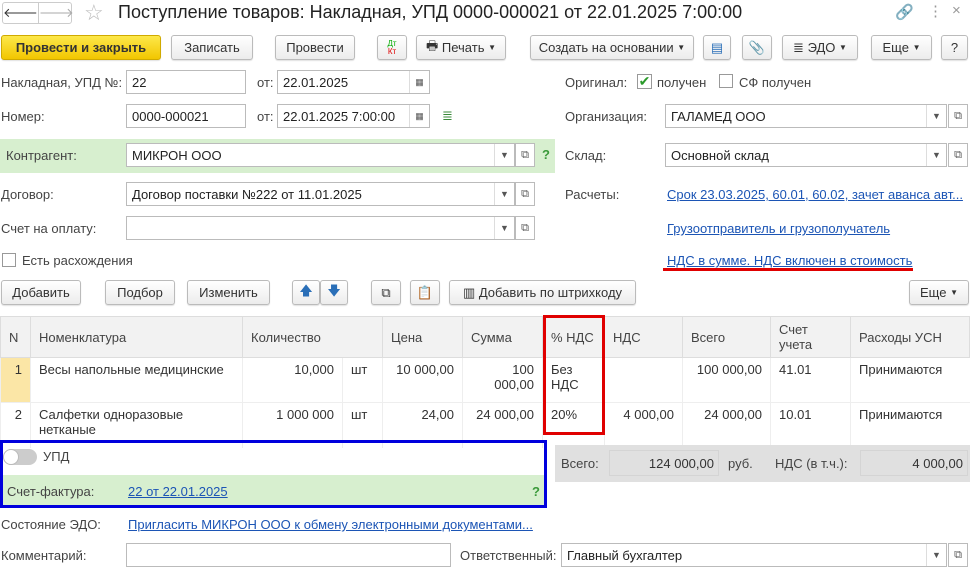 The width and height of the screenshot is (970, 568). What do you see at coordinates (425, 292) in the screenshot?
I see `paste-icon: 📋` at bounding box center [425, 292].